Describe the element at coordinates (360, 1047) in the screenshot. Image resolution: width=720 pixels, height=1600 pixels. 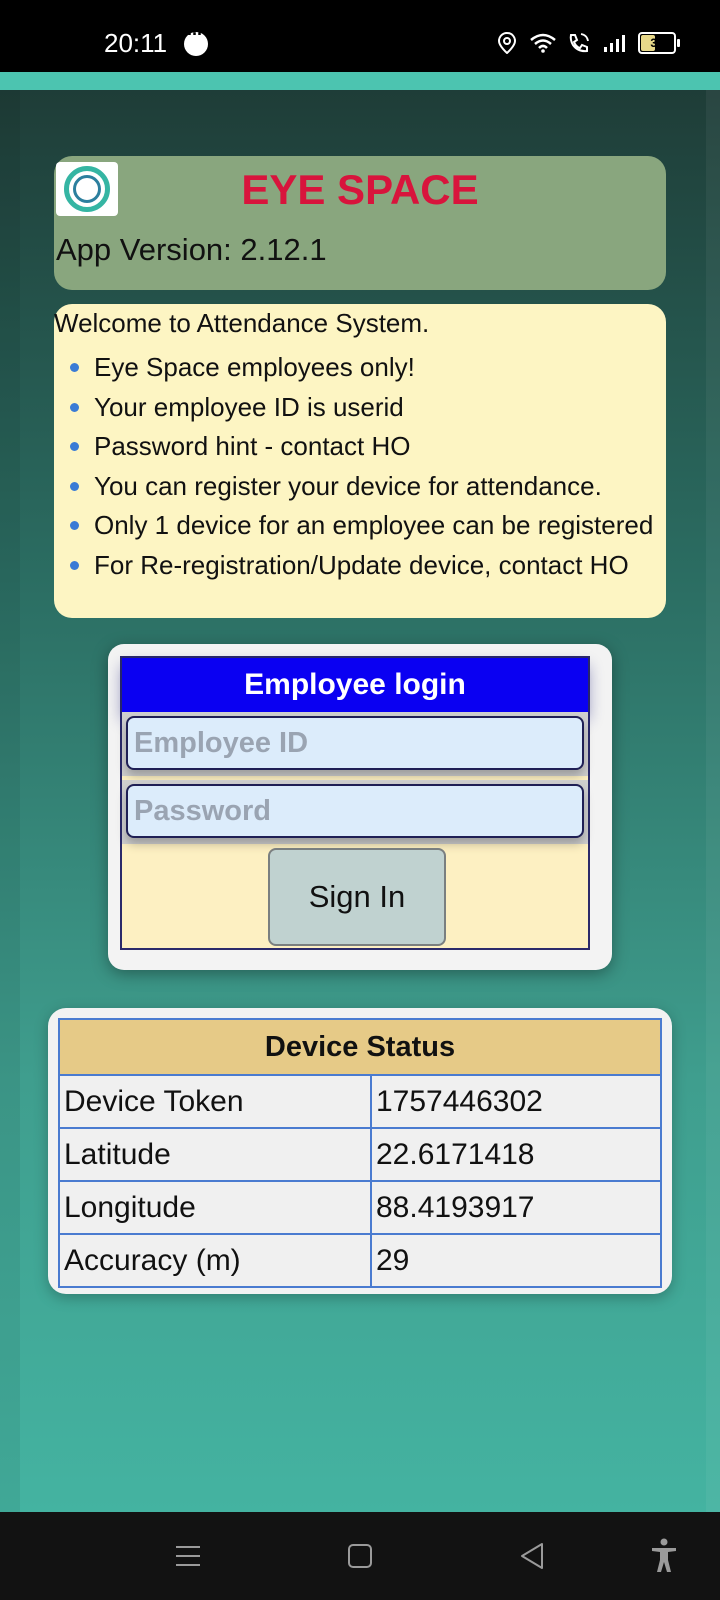
I see `device-status-title: Device Status` at that location.